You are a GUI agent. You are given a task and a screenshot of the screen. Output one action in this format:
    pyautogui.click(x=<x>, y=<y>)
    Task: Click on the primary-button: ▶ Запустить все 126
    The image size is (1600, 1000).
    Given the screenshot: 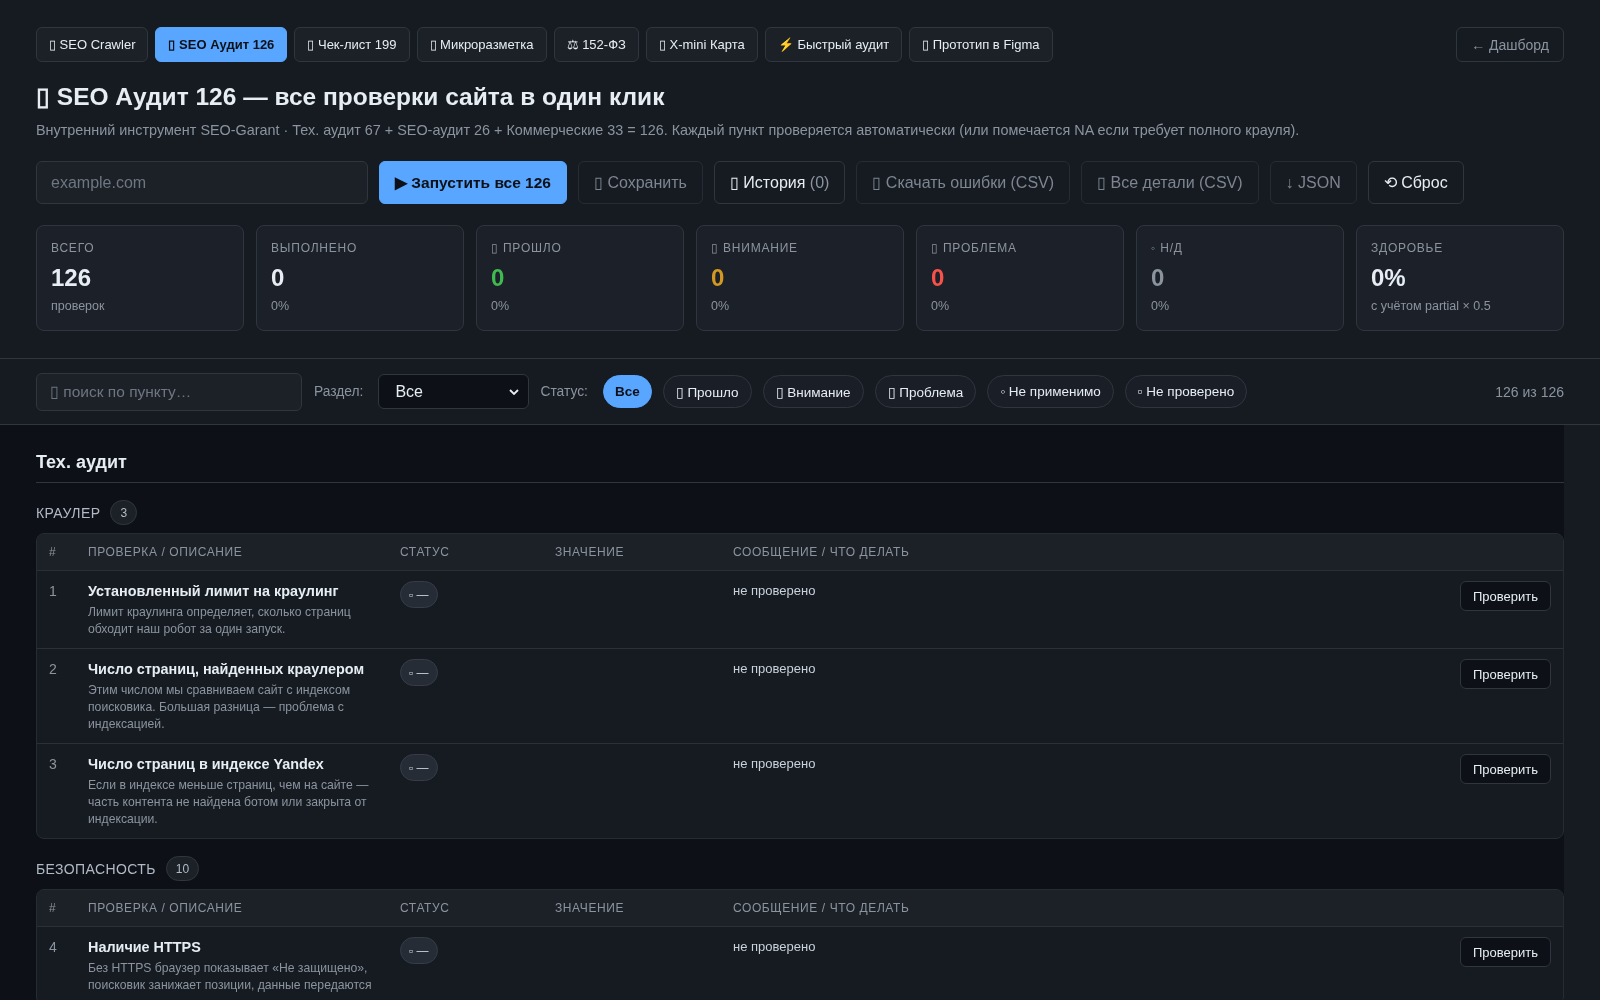 What is the action you would take?
    pyautogui.click(x=473, y=182)
    